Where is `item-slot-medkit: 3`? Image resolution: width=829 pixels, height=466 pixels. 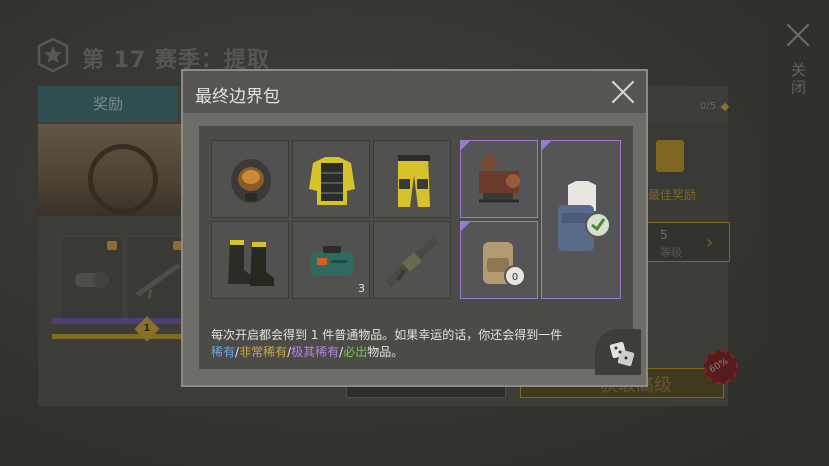 item-slot-medkit: 3 is located at coordinates (331, 260).